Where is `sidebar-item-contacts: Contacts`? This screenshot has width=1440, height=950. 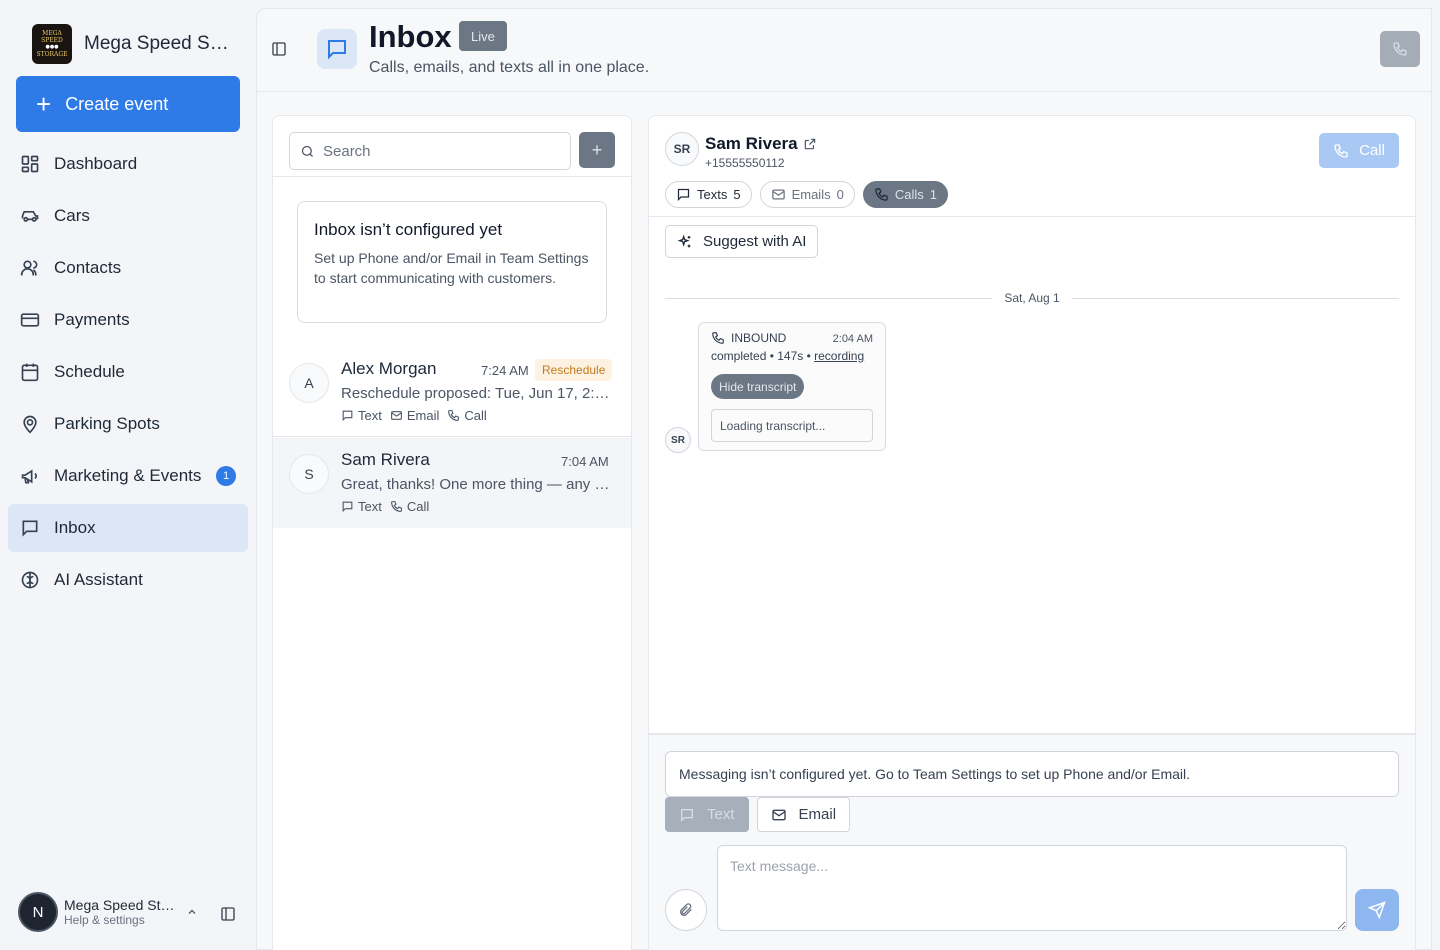
sidebar-item-contacts: Contacts is located at coordinates (128, 268).